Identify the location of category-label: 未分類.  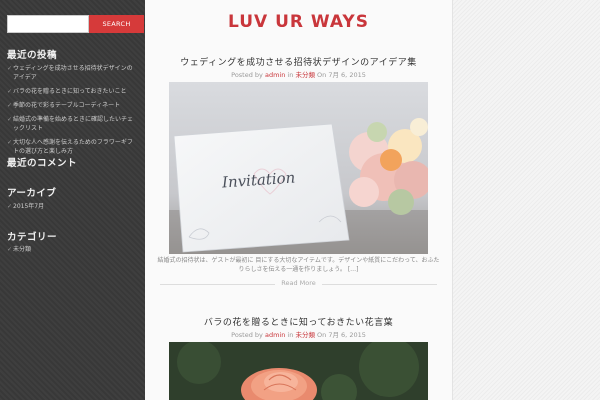
(22, 249).